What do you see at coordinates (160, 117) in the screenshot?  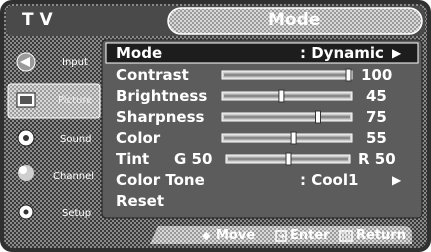 I see `sharpness-label: Sharpness` at bounding box center [160, 117].